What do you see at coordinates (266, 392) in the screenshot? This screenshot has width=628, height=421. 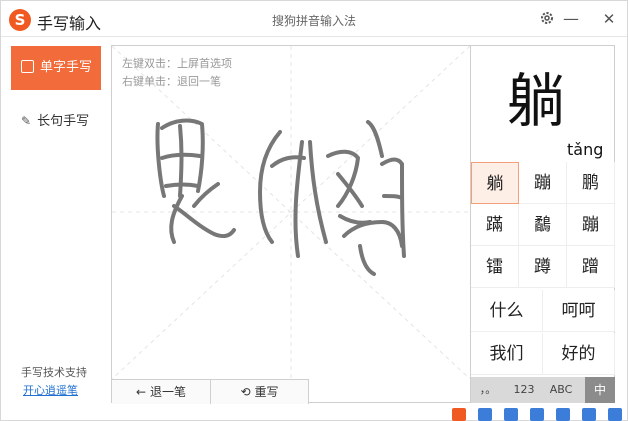 I see `rewrite-label: 重写` at bounding box center [266, 392].